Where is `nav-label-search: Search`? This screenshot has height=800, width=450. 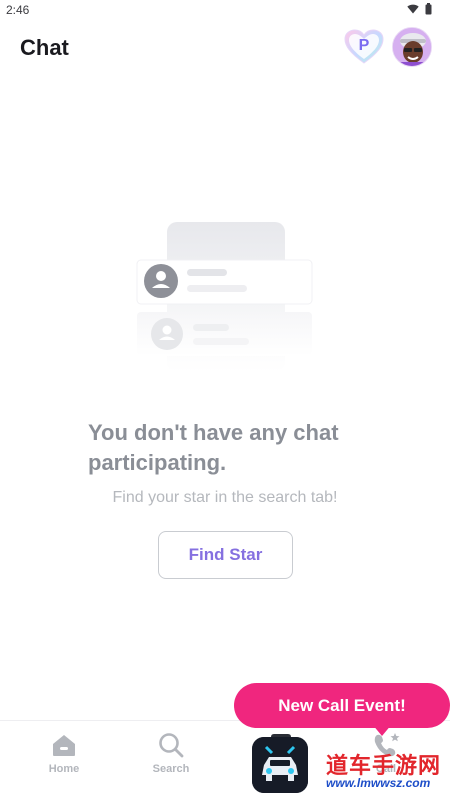 nav-label-search: Search is located at coordinates (171, 769).